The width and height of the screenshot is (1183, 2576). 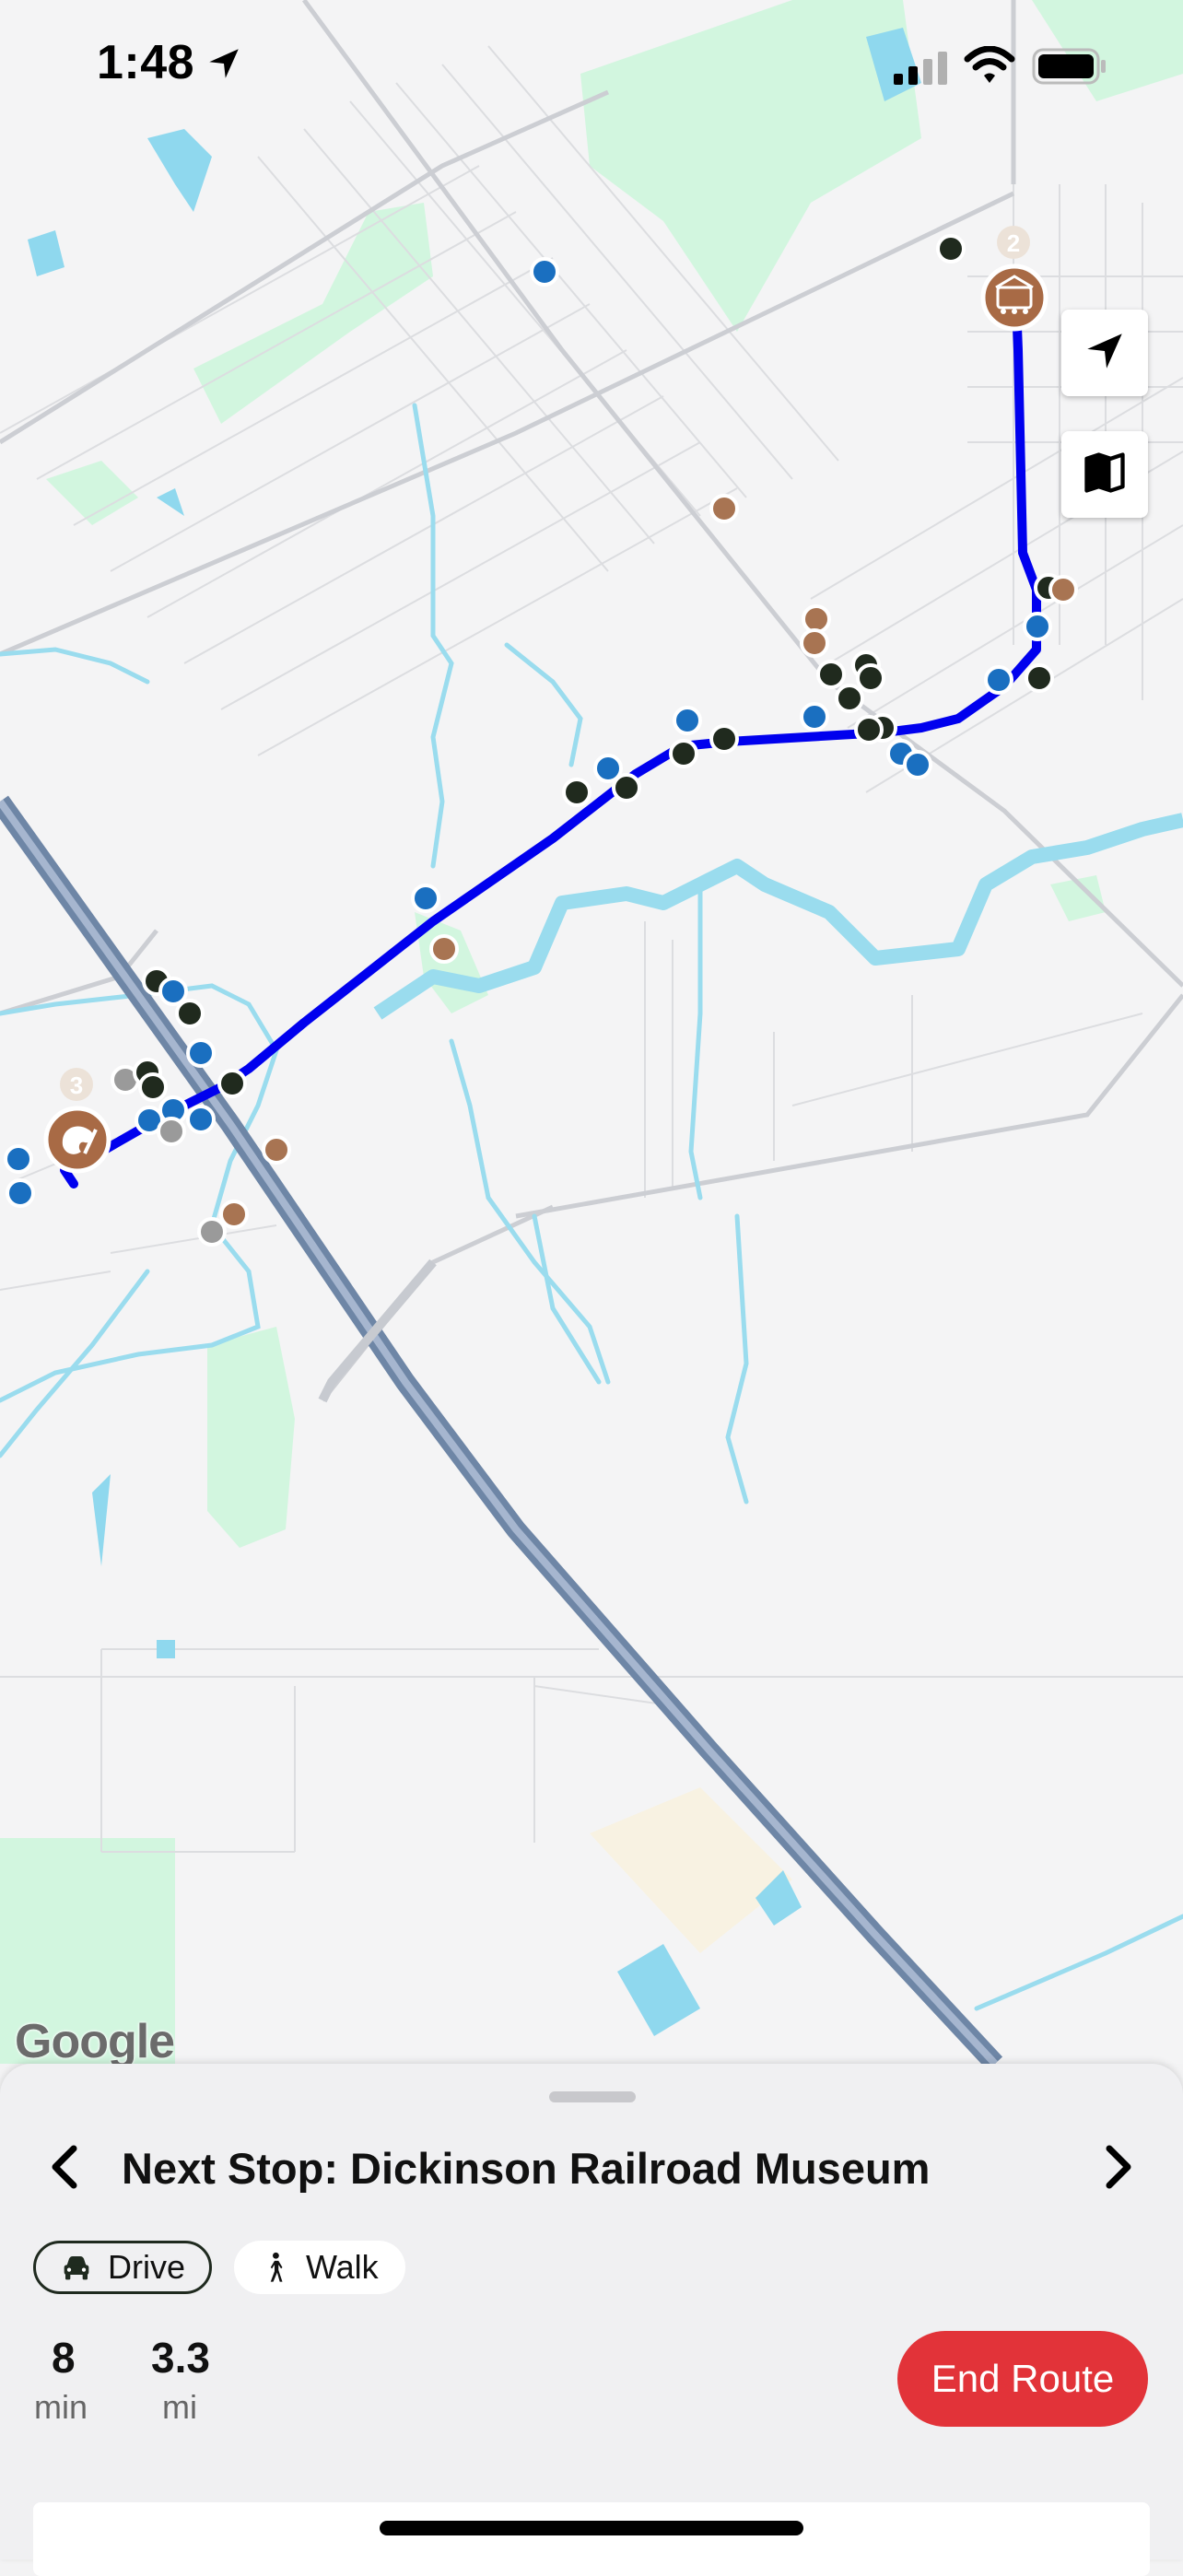 I want to click on chevron-left-icon, so click(x=67, y=2169).